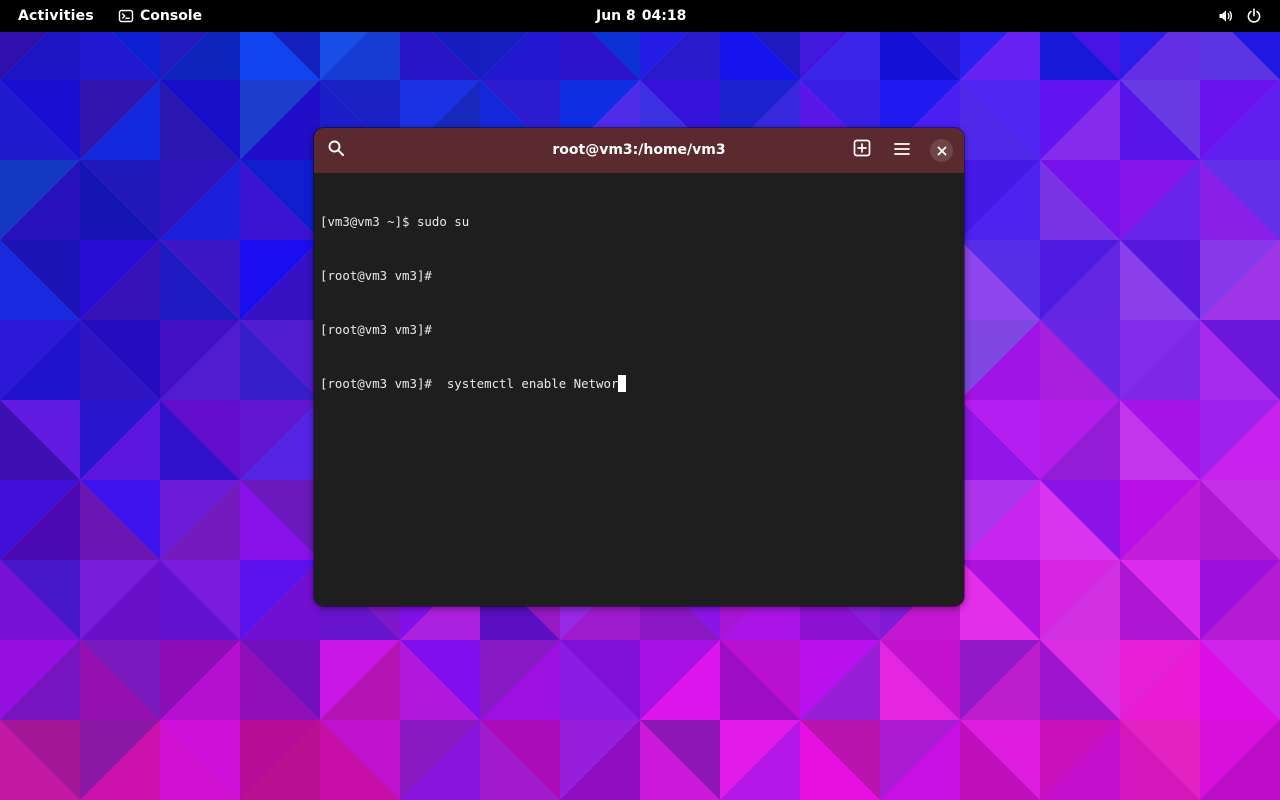  I want to click on power-icon, so click(1254, 16).